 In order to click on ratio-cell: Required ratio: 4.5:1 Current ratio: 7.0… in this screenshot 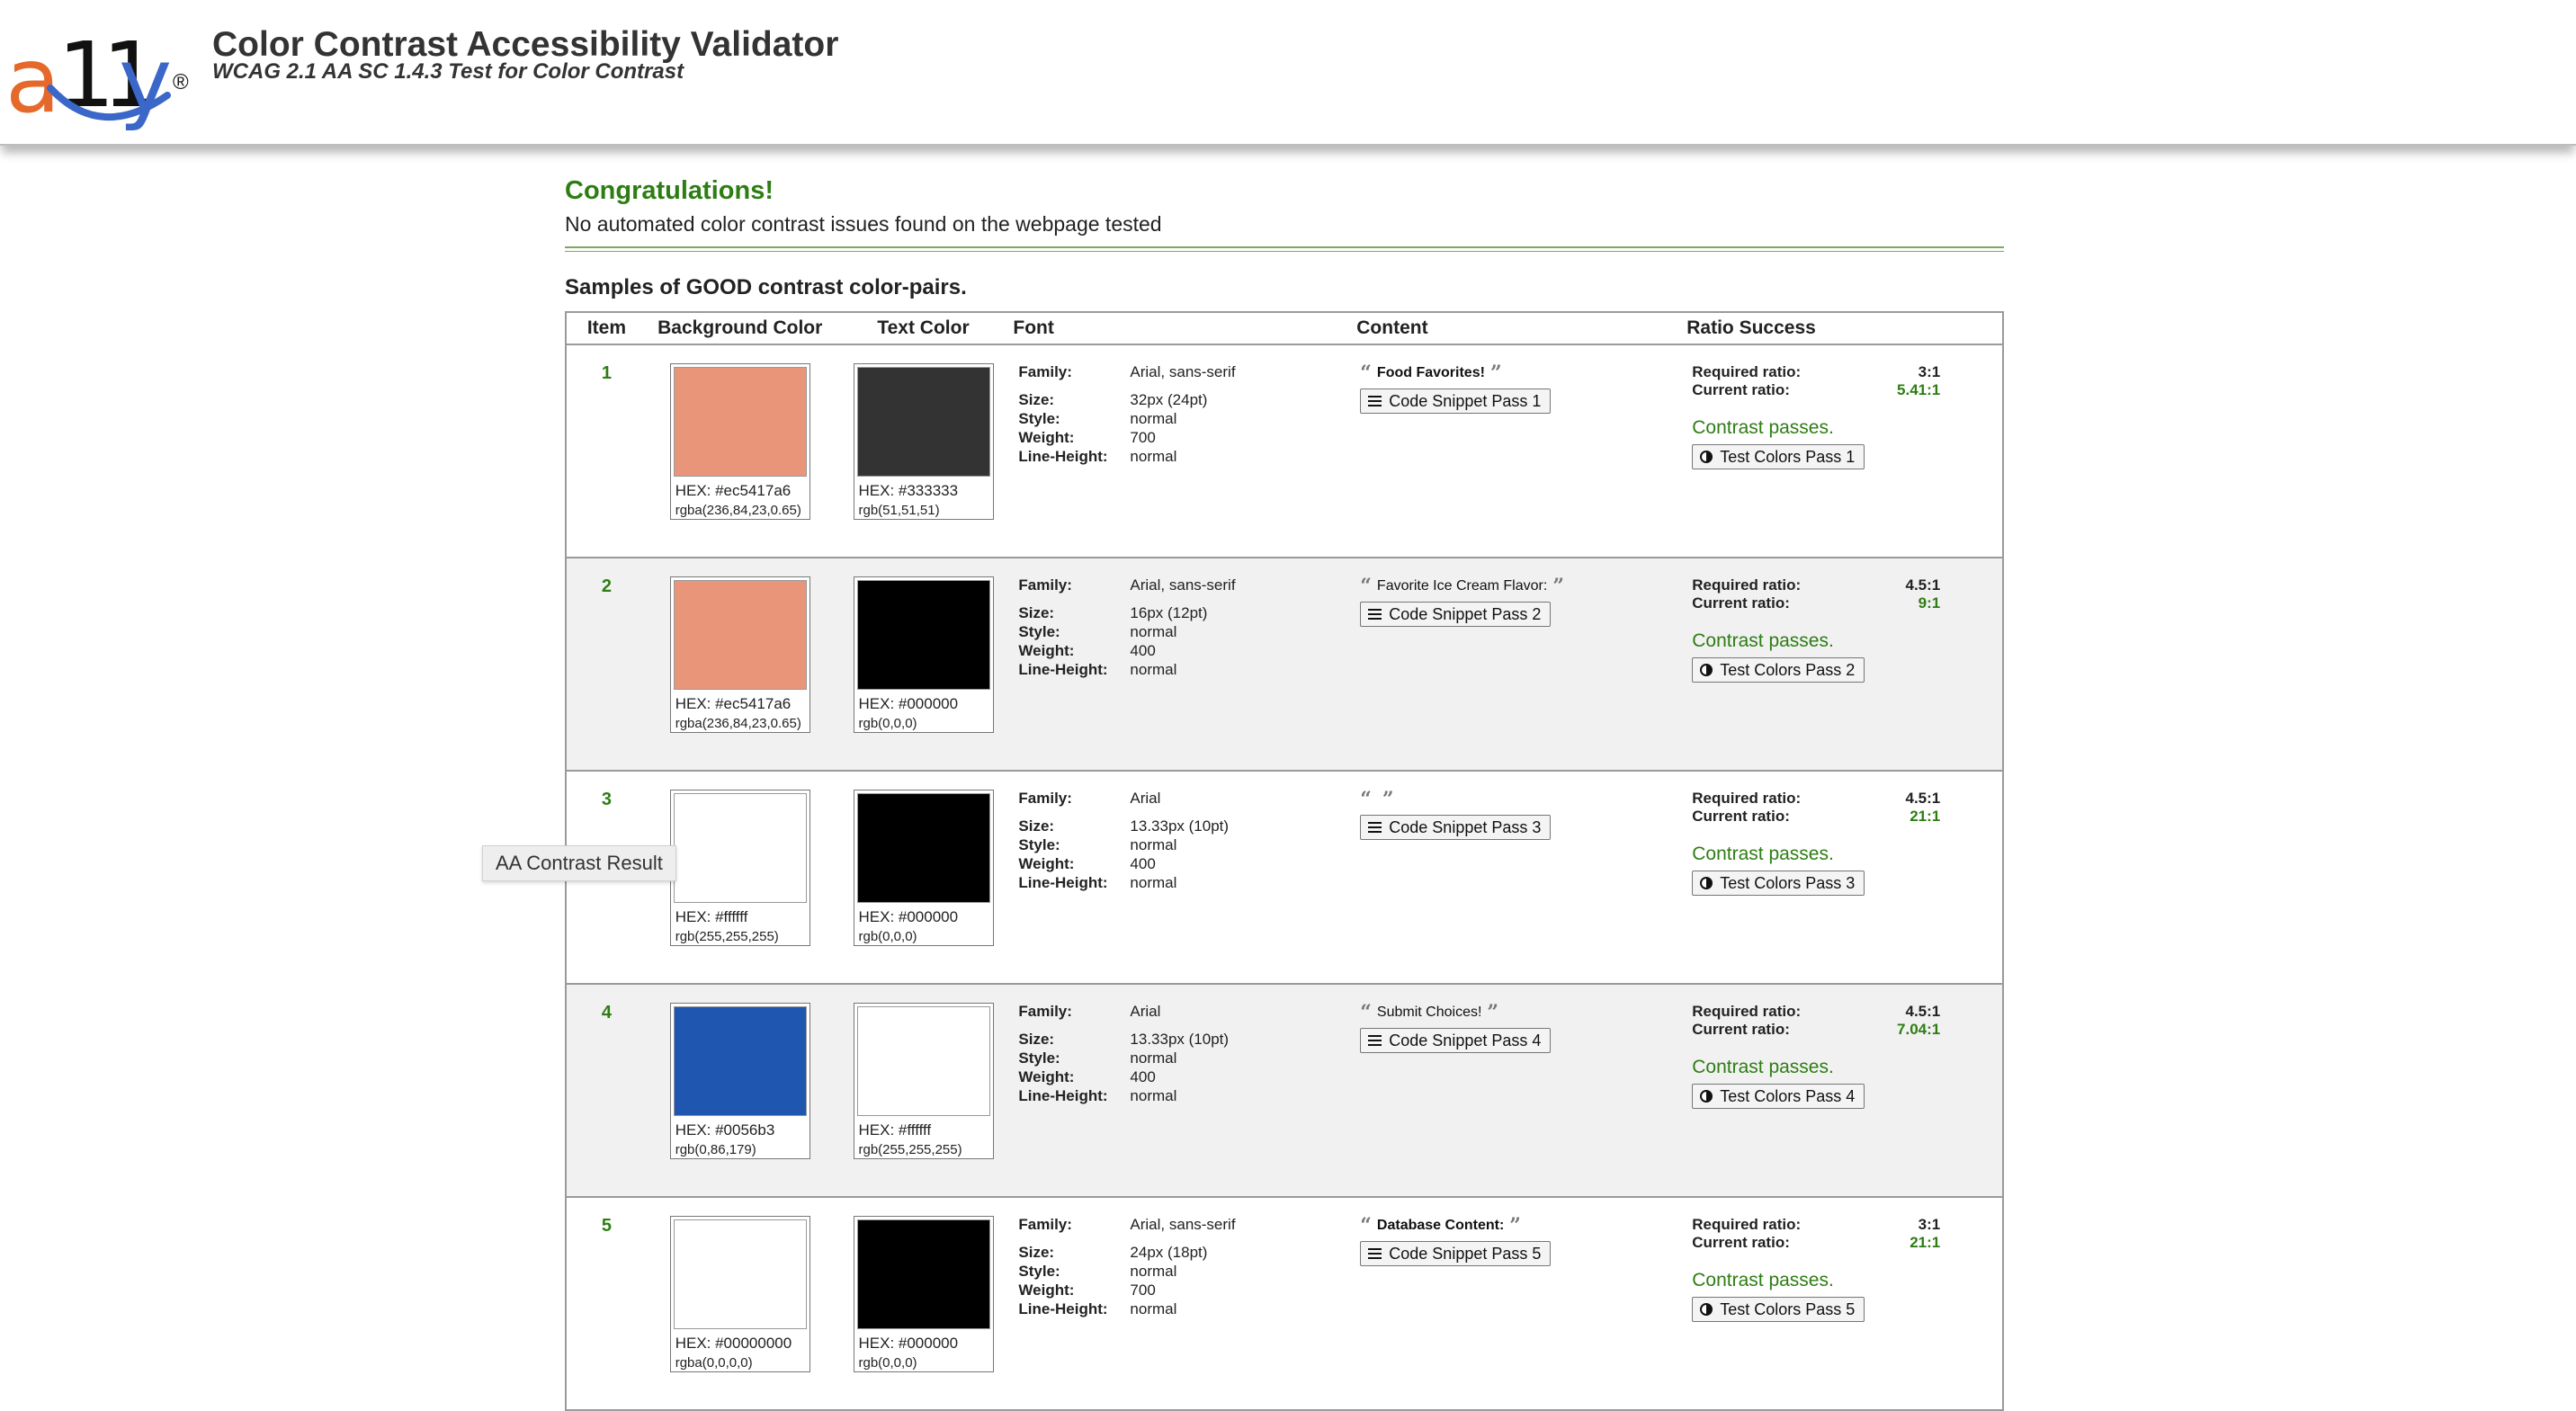, I will do `click(1845, 1090)`.